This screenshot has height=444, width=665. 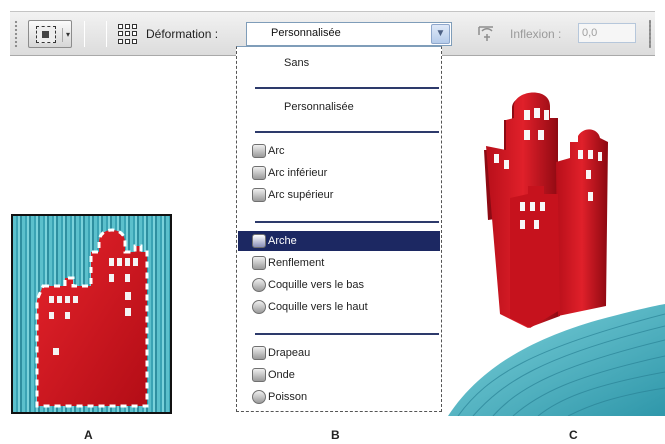 What do you see at coordinates (339, 107) in the screenshot?
I see `menu-item-personnalisee: Personnalisée` at bounding box center [339, 107].